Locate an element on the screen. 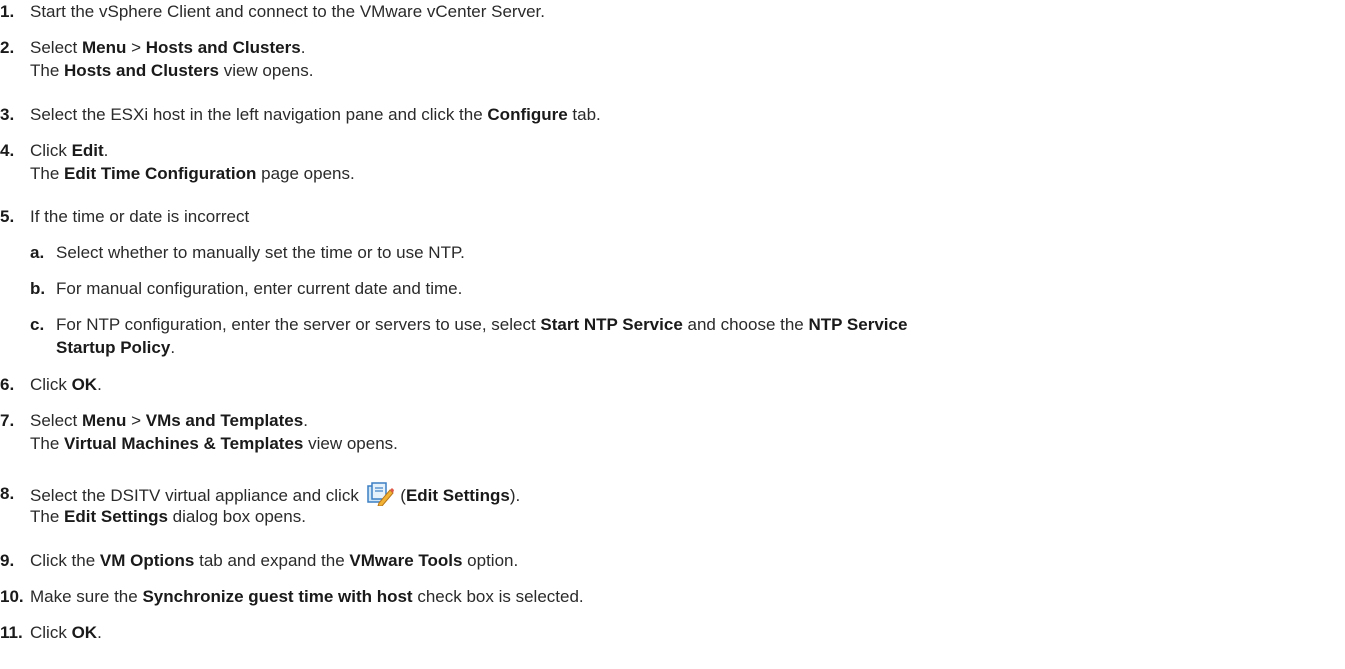 Image resolution: width=1345 pixels, height=669 pixels. text-run: If the time or date is incorrect is located at coordinates (140, 216).